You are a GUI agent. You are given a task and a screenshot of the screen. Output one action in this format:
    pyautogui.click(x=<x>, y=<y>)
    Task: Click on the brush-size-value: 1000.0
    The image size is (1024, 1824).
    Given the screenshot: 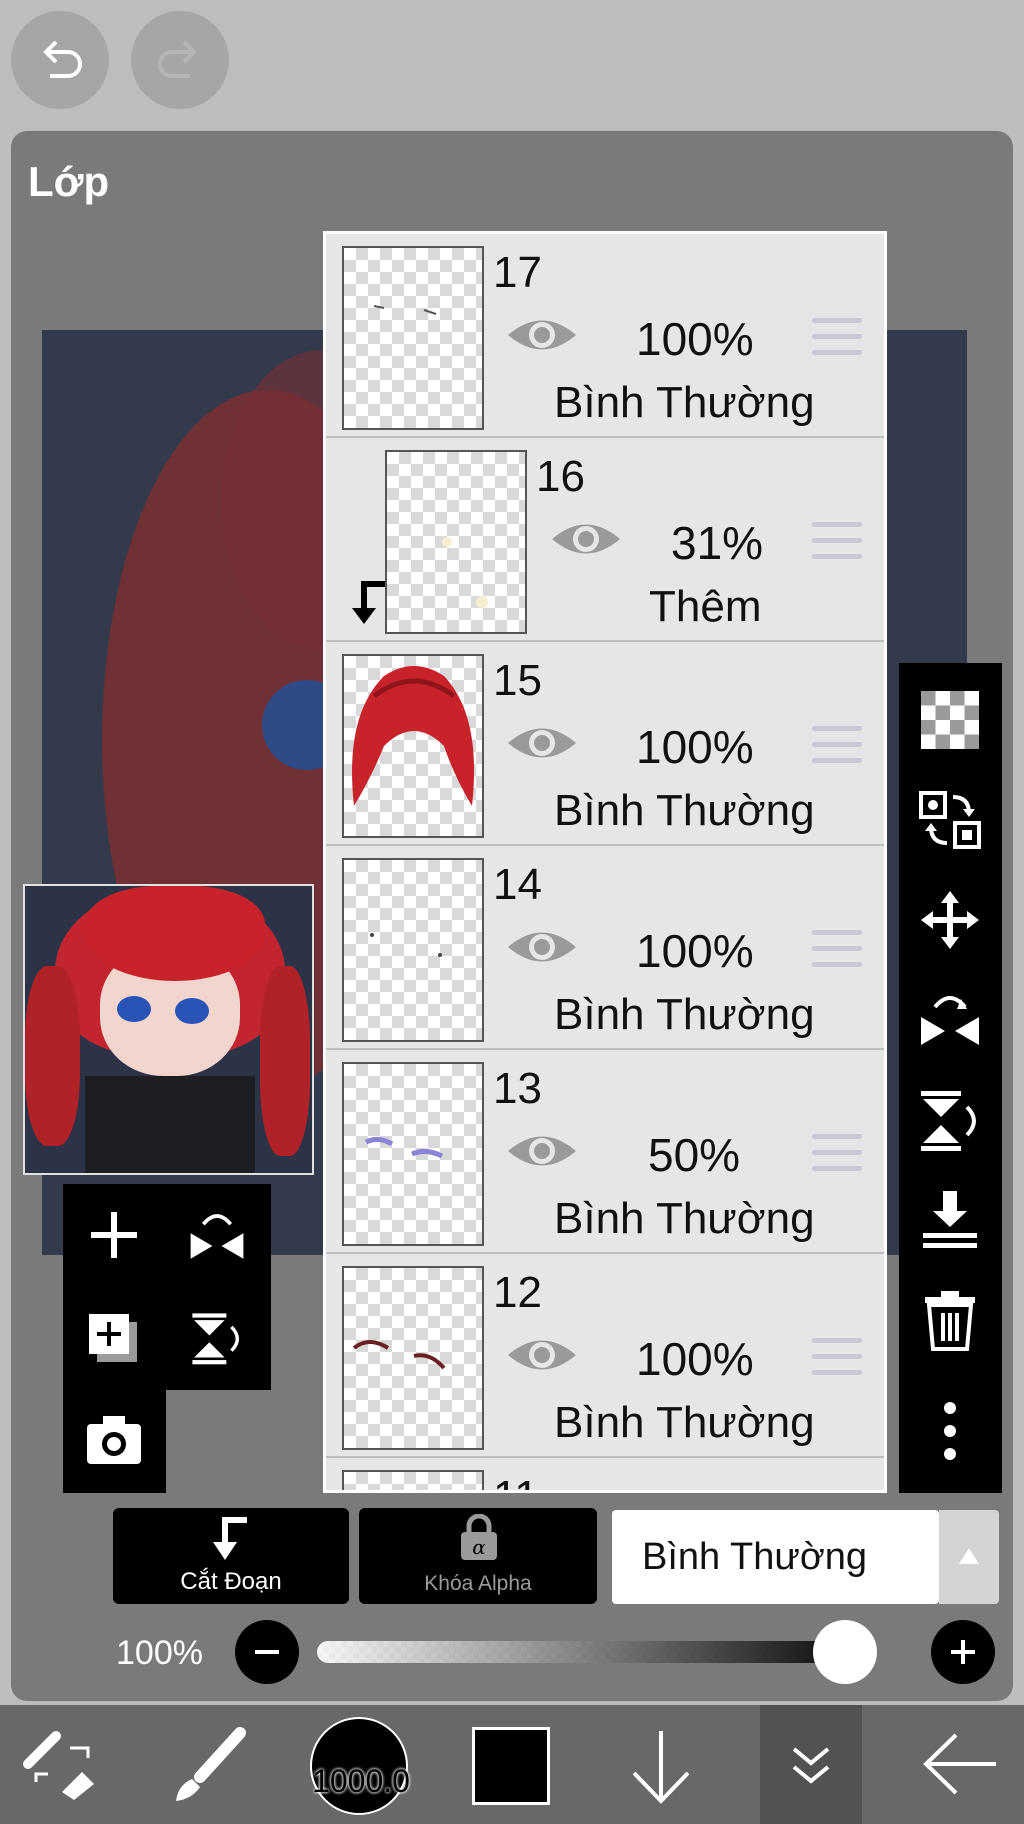 What is the action you would take?
    pyautogui.click(x=361, y=1781)
    